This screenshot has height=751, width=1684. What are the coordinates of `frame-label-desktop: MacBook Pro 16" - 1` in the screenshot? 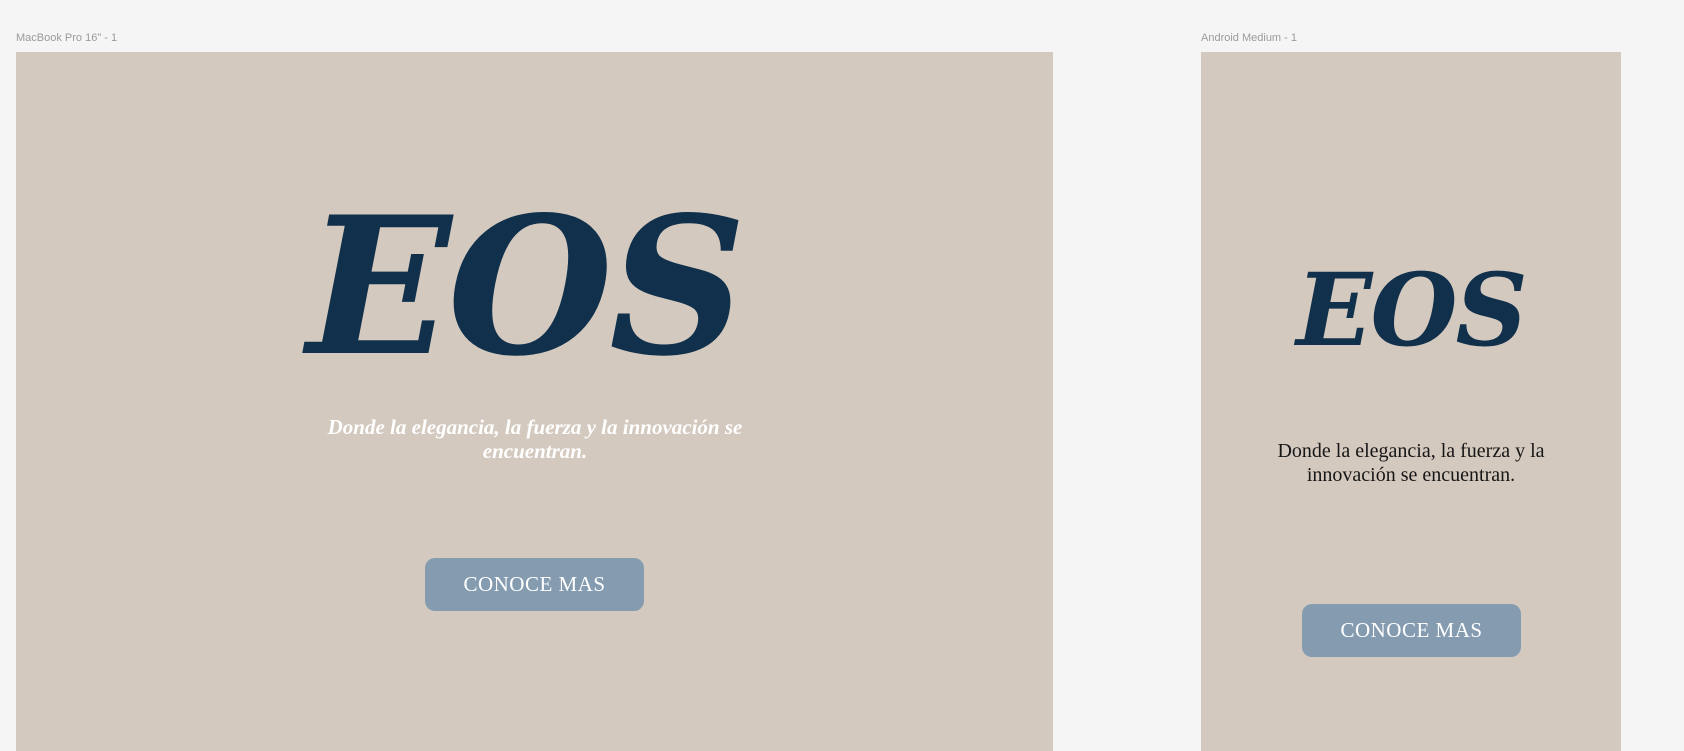 It's located at (66, 38).